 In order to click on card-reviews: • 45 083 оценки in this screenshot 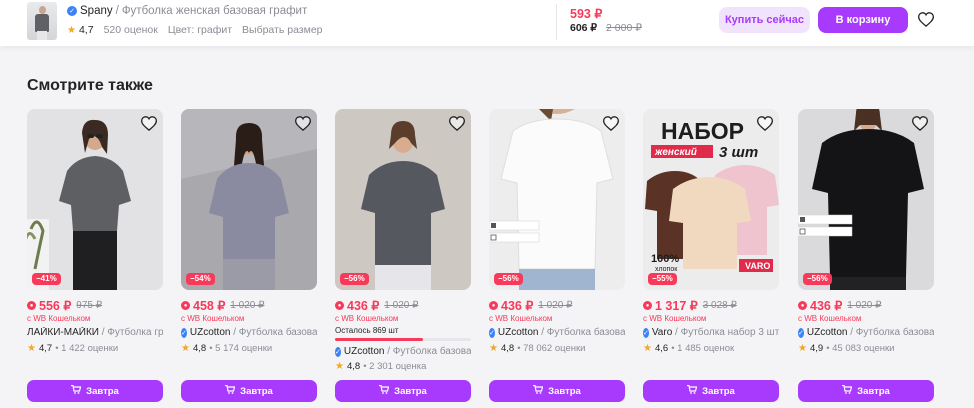, I will do `click(860, 348)`.